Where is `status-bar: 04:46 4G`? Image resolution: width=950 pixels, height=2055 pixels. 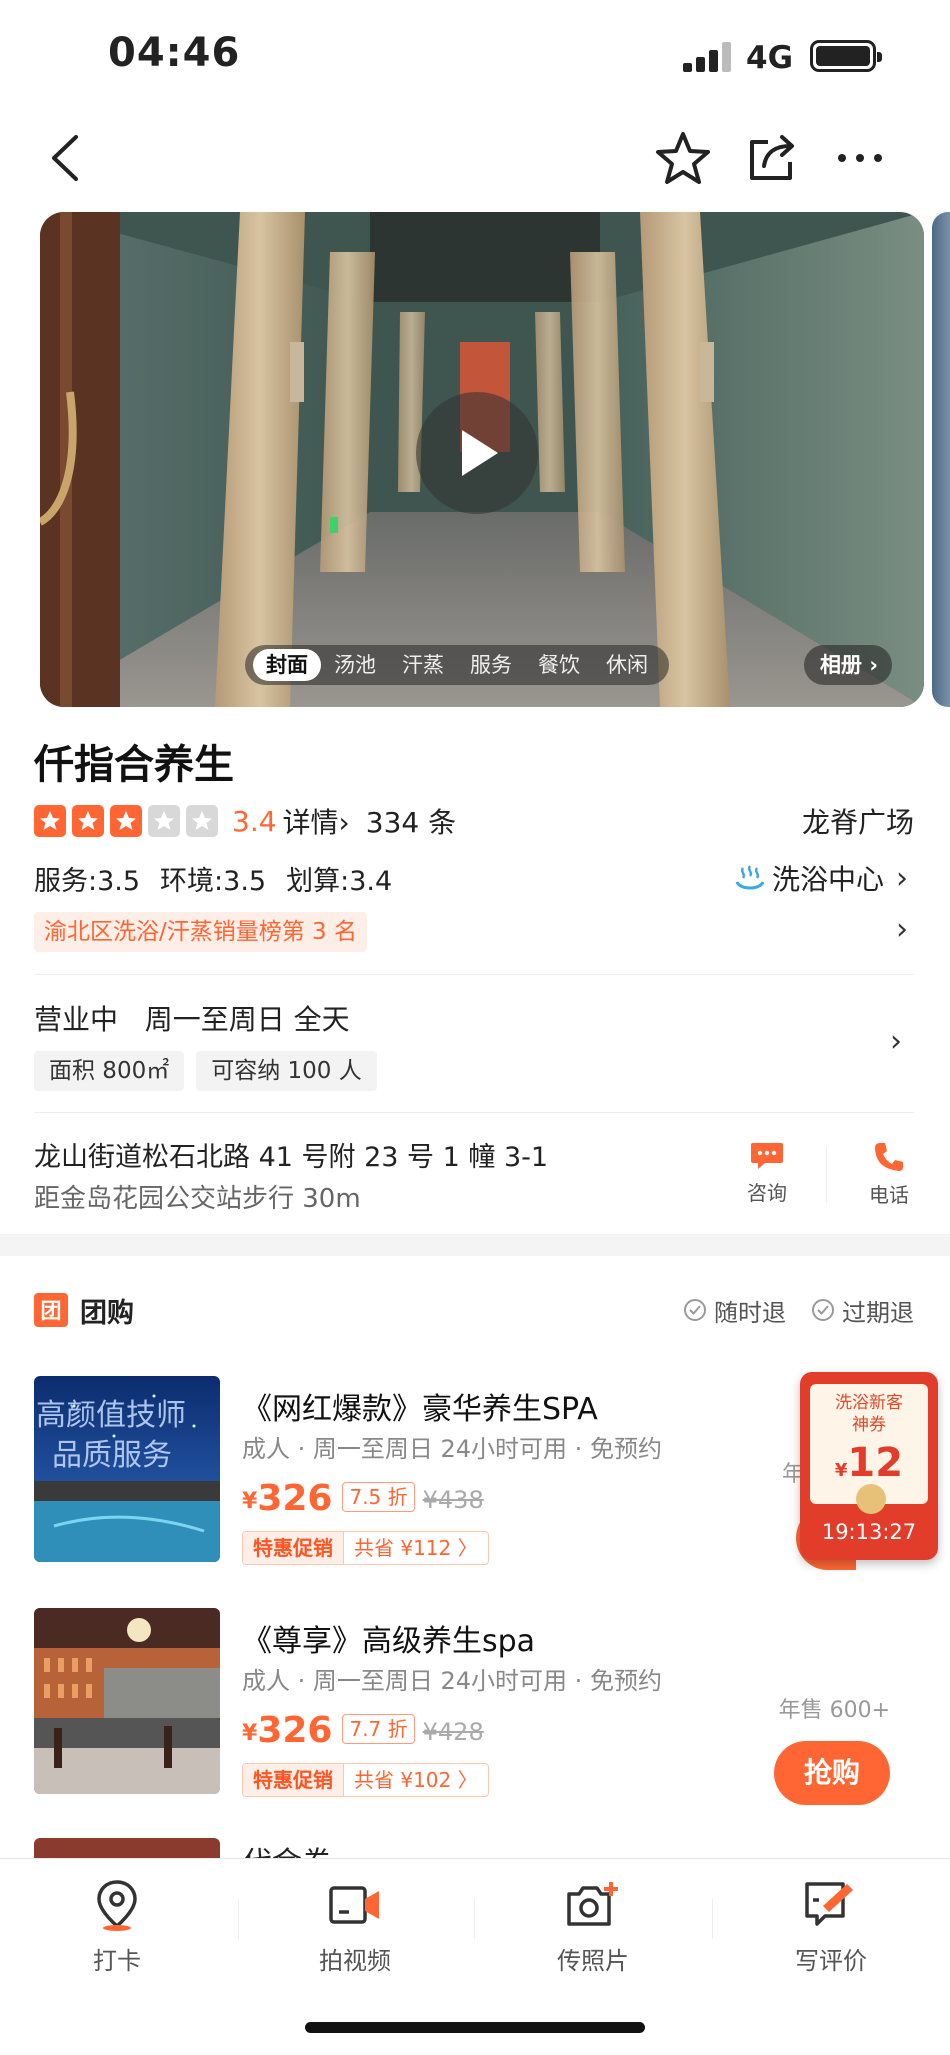 status-bar: 04:46 4G is located at coordinates (475, 55).